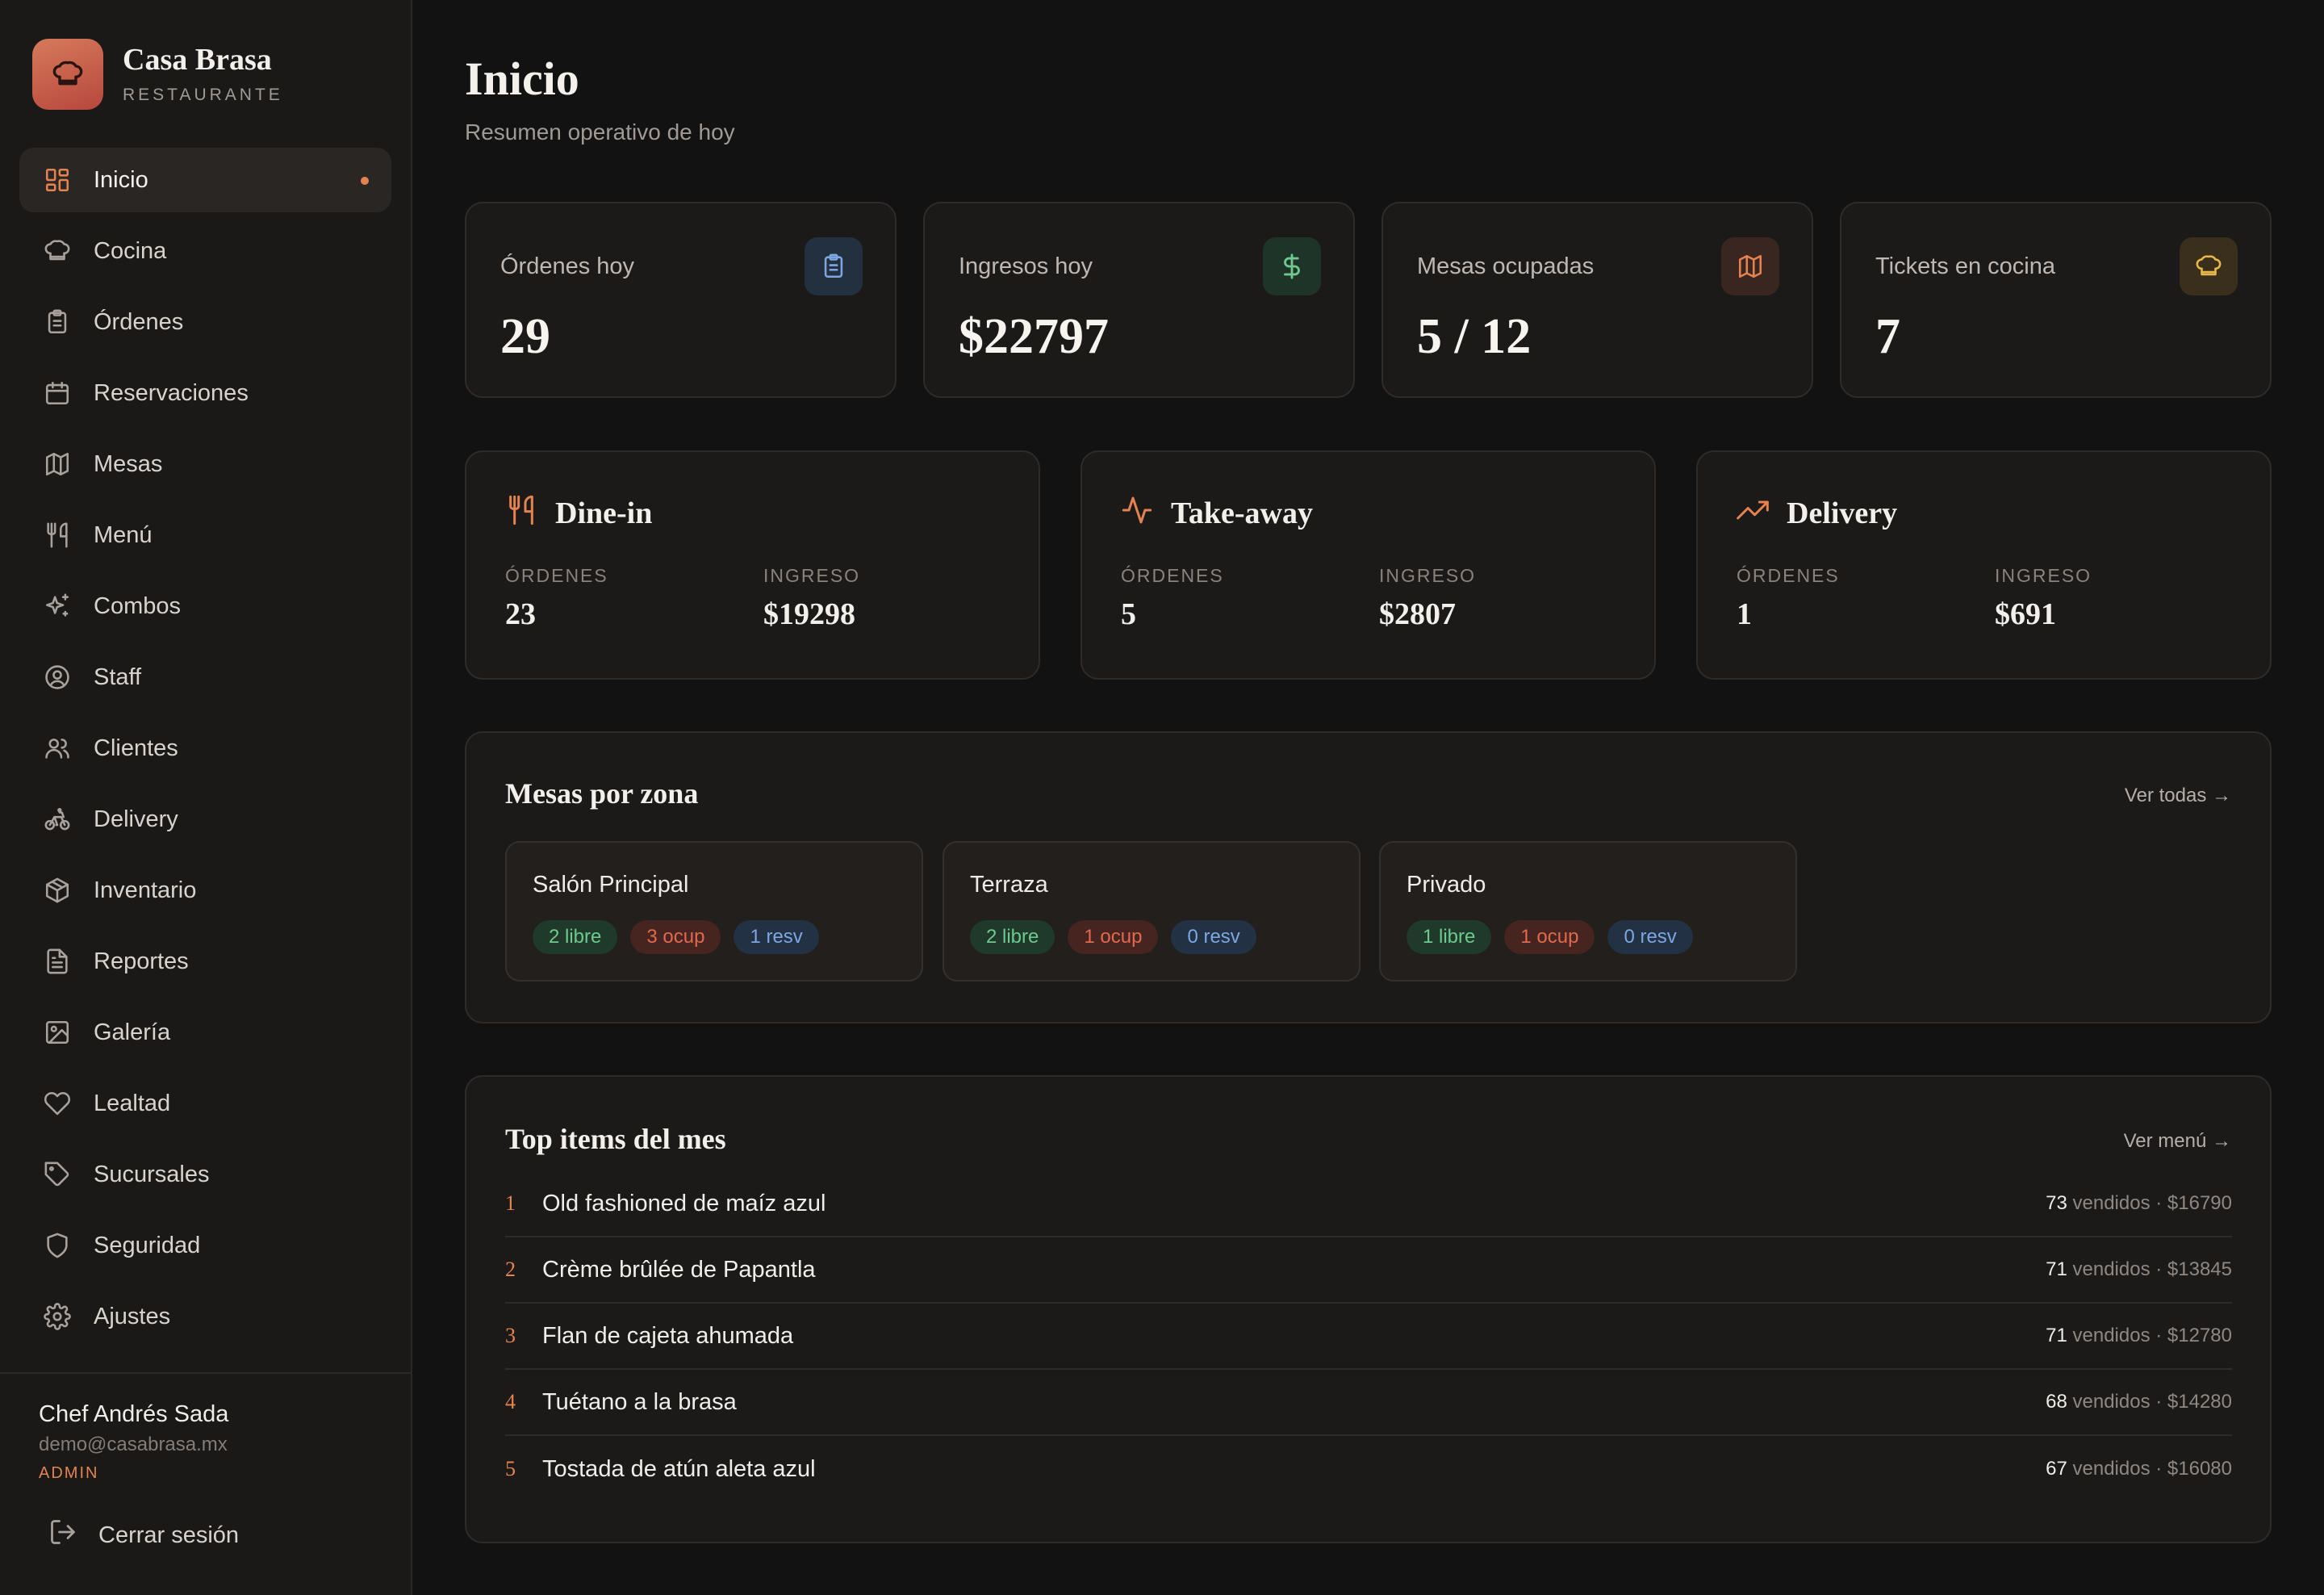 The height and width of the screenshot is (1595, 2324). I want to click on logout-button: Cerrar sesión, so click(143, 1535).